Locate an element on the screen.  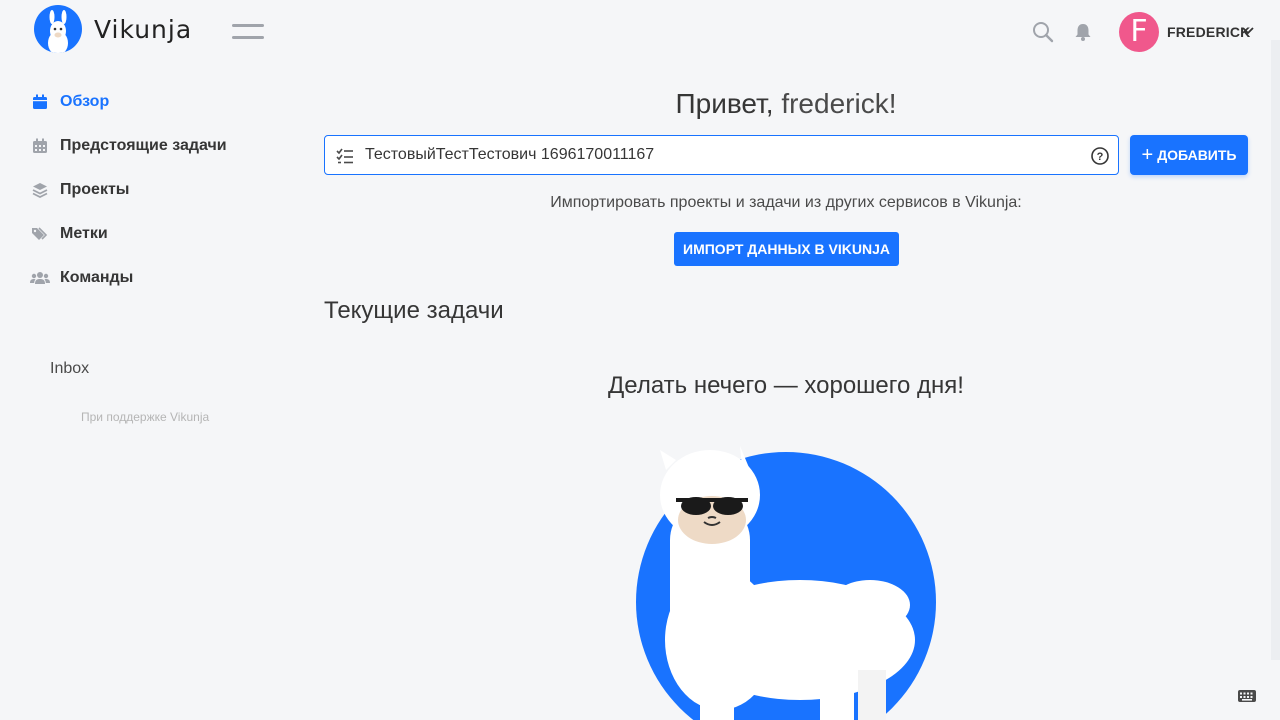
add-task-input is located at coordinates (720, 155).